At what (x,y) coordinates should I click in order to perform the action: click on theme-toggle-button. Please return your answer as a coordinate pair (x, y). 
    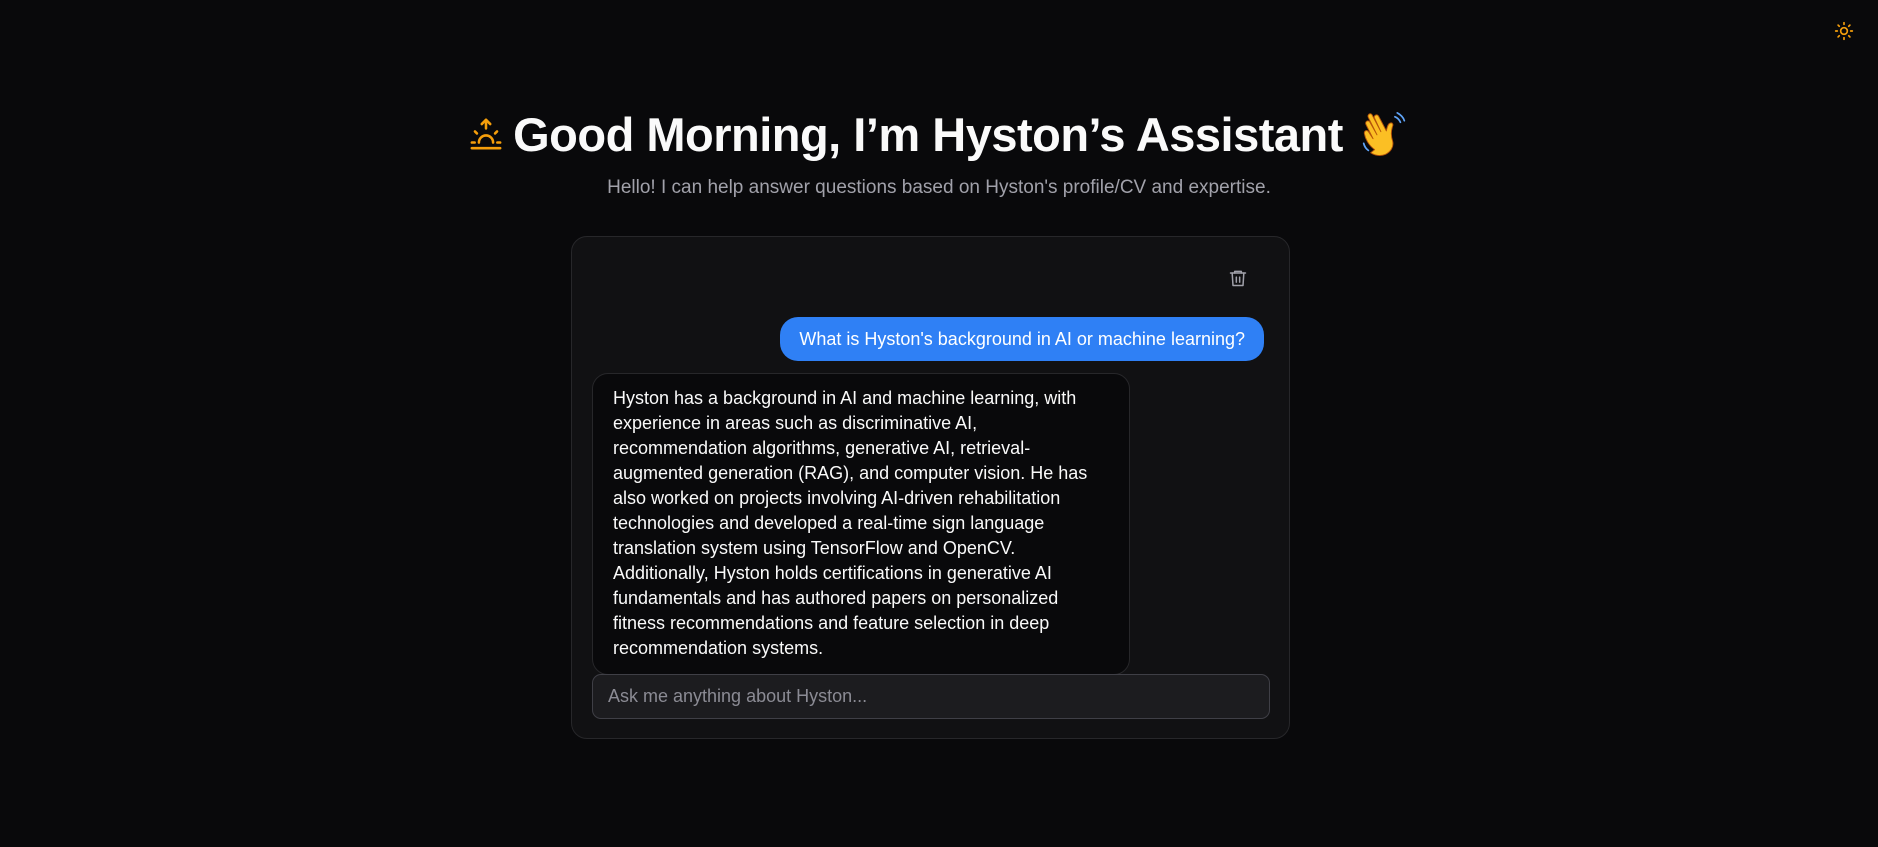
    Looking at the image, I should click on (1844, 31).